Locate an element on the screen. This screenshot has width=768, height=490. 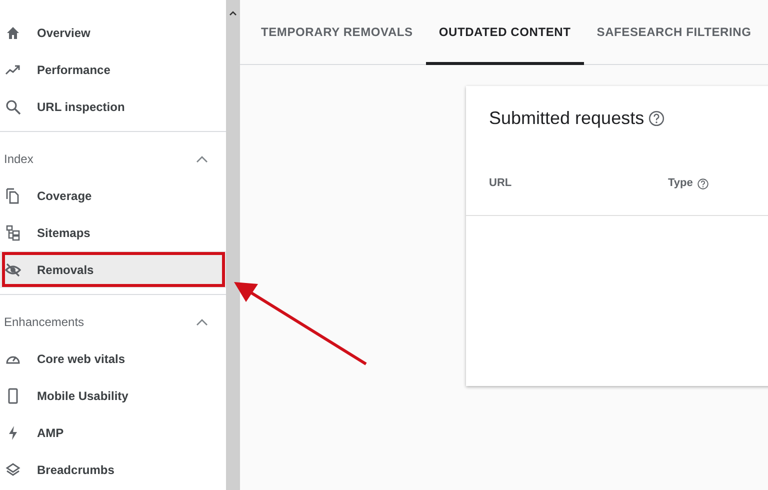
home-icon is located at coordinates (13, 32).